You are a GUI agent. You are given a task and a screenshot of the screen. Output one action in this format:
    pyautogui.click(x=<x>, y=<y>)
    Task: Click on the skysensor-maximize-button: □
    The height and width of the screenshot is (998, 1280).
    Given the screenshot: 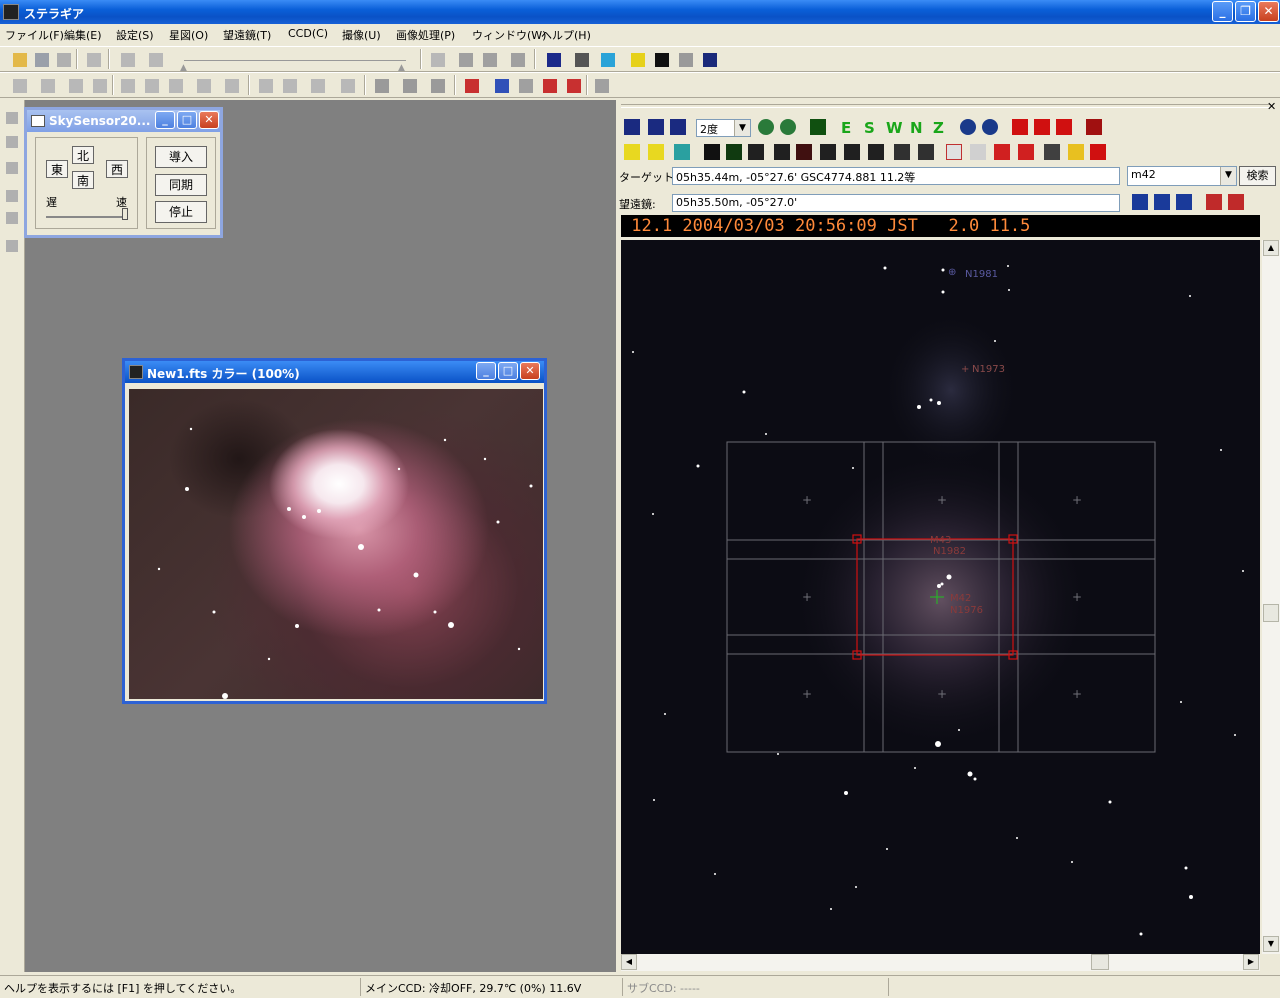 What is the action you would take?
    pyautogui.click(x=187, y=120)
    